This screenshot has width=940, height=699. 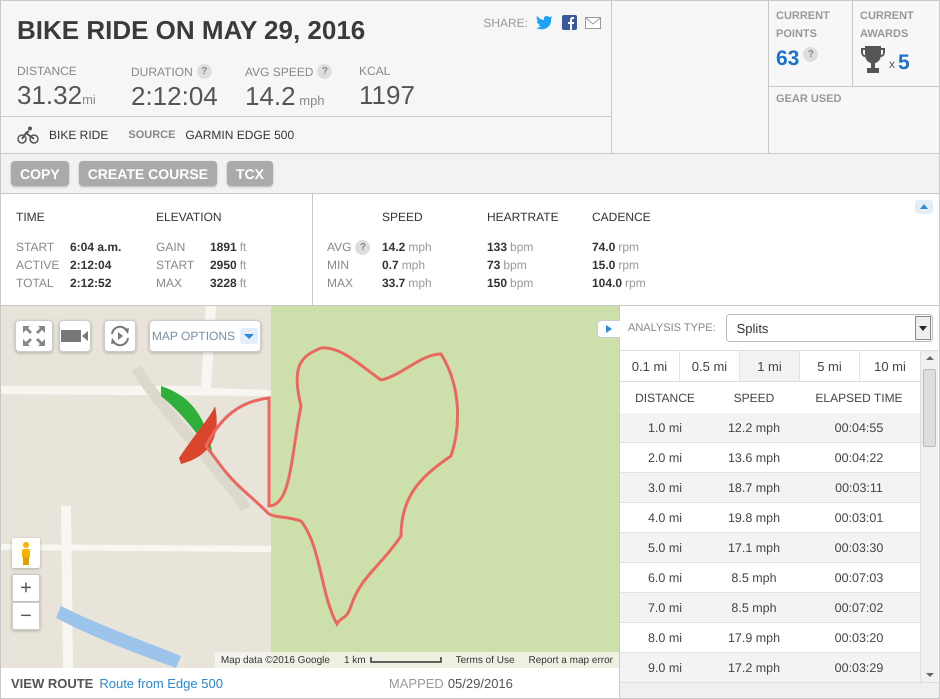 I want to click on table-cell-text: 7.0 mi, so click(x=665, y=607).